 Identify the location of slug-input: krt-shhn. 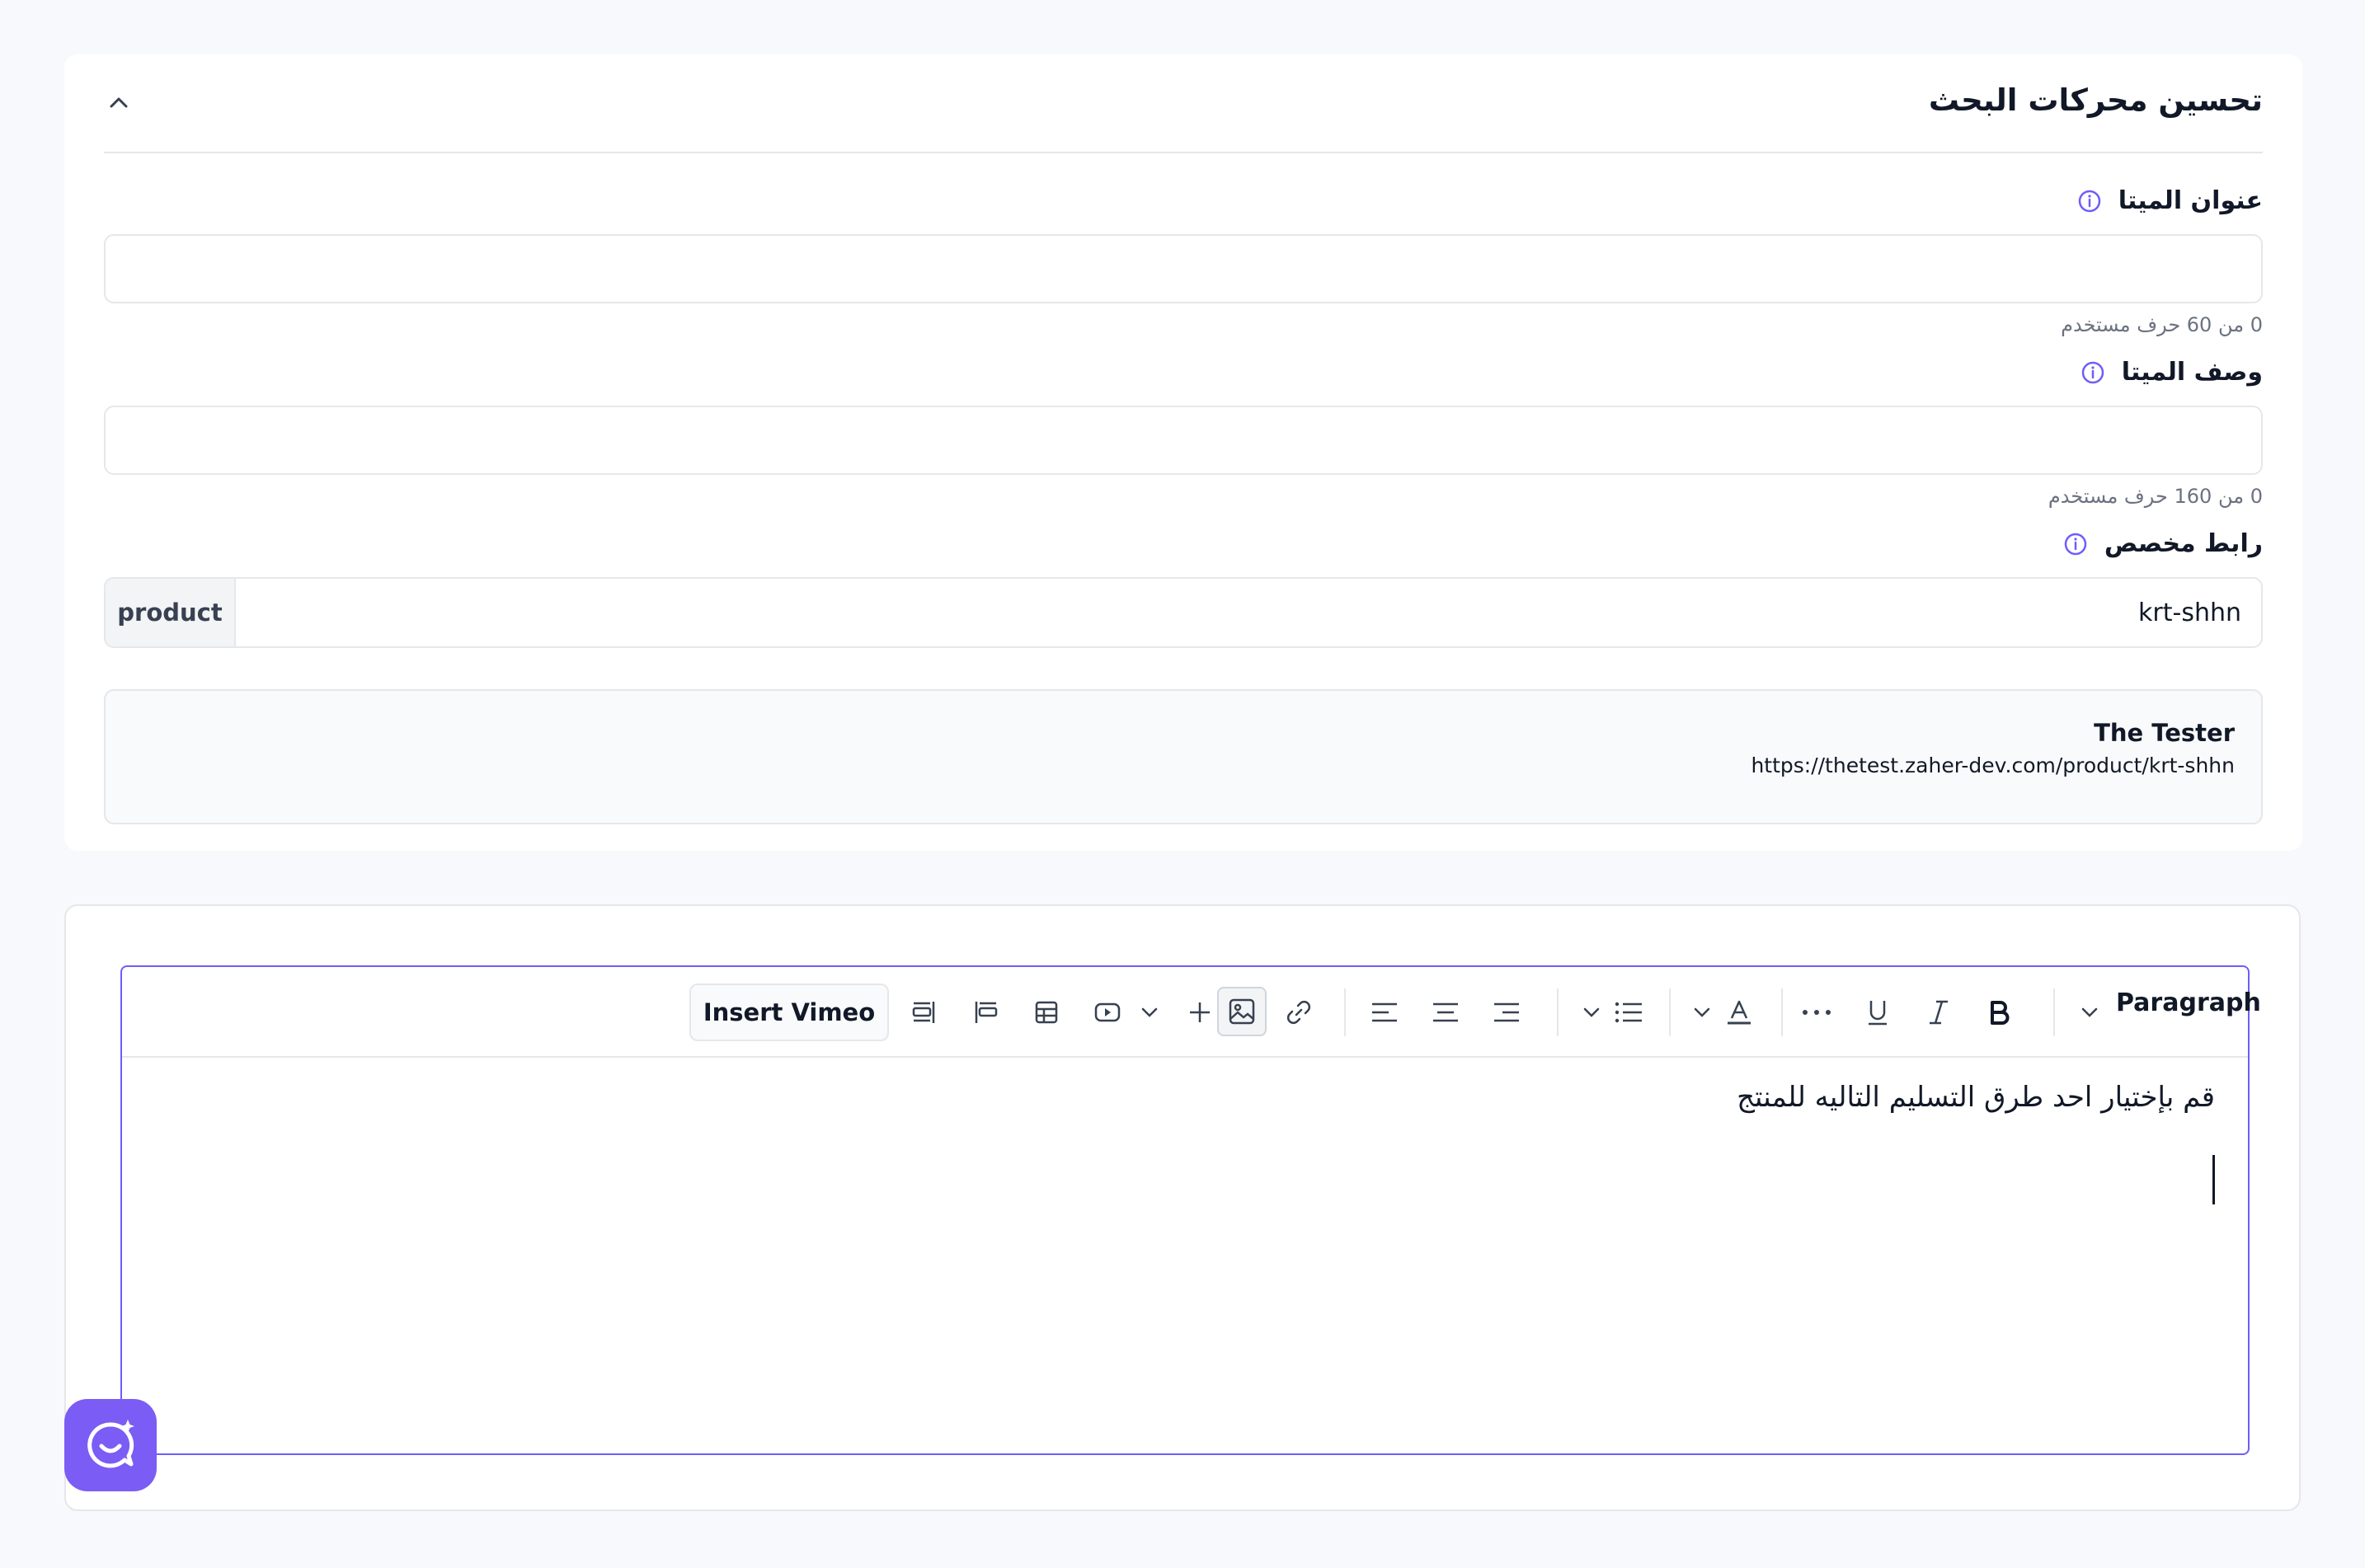
(1248, 612).